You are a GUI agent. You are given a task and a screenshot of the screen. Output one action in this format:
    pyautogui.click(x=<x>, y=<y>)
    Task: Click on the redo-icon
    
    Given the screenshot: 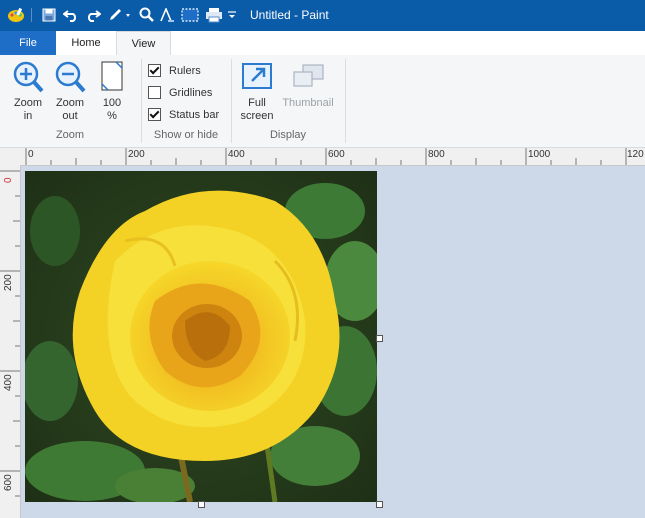 What is the action you would take?
    pyautogui.click(x=93, y=15)
    